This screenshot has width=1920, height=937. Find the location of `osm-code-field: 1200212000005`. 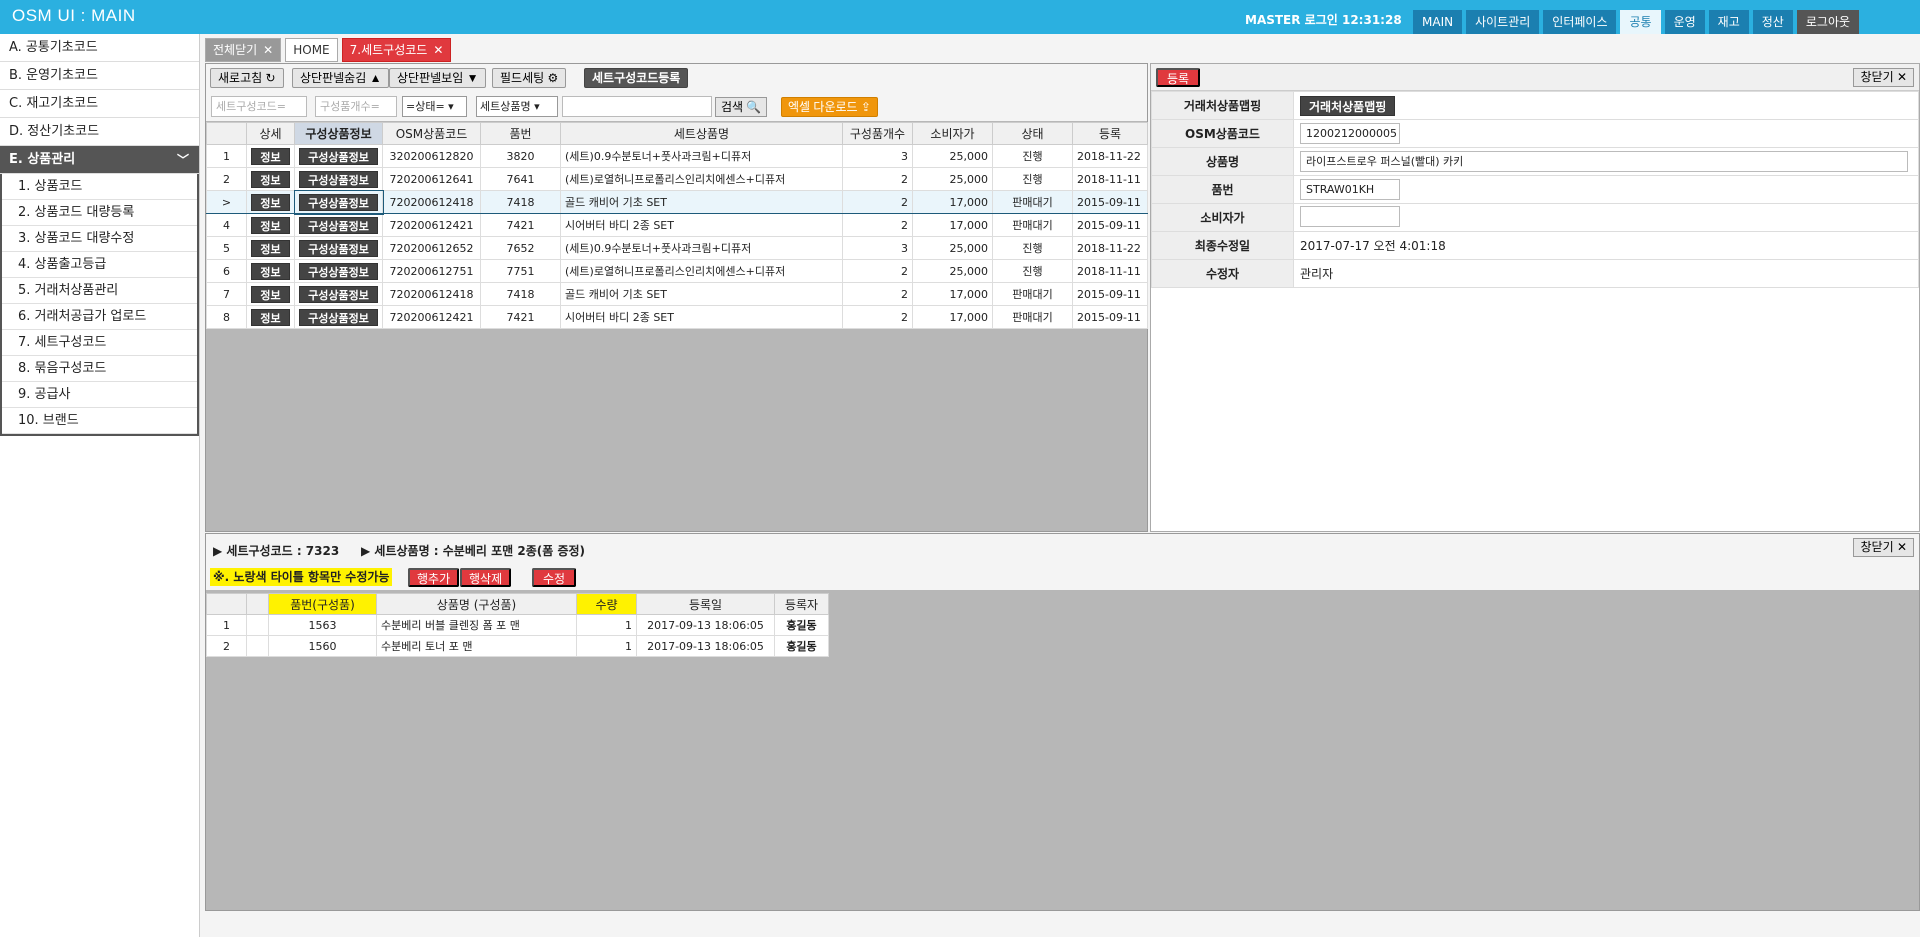

osm-code-field: 1200212000005 is located at coordinates (1350, 133).